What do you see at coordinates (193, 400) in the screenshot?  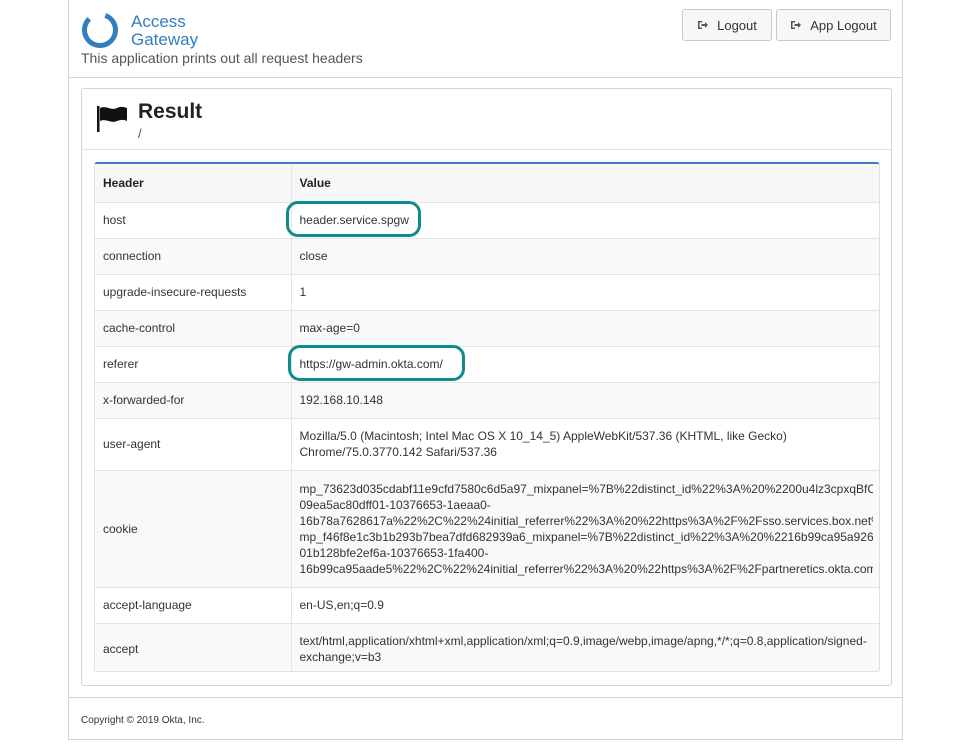 I see `header-key: x-forwarded-for` at bounding box center [193, 400].